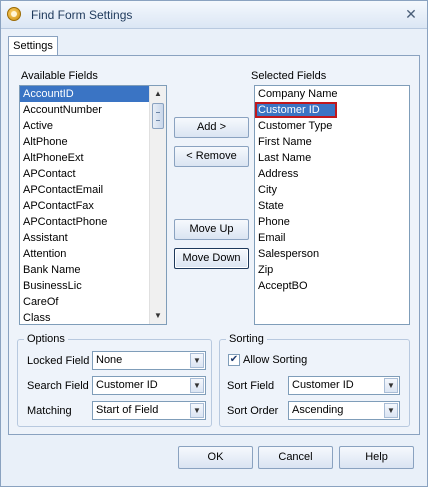 The image size is (428, 487). I want to click on matching-label: Matching, so click(49, 411).